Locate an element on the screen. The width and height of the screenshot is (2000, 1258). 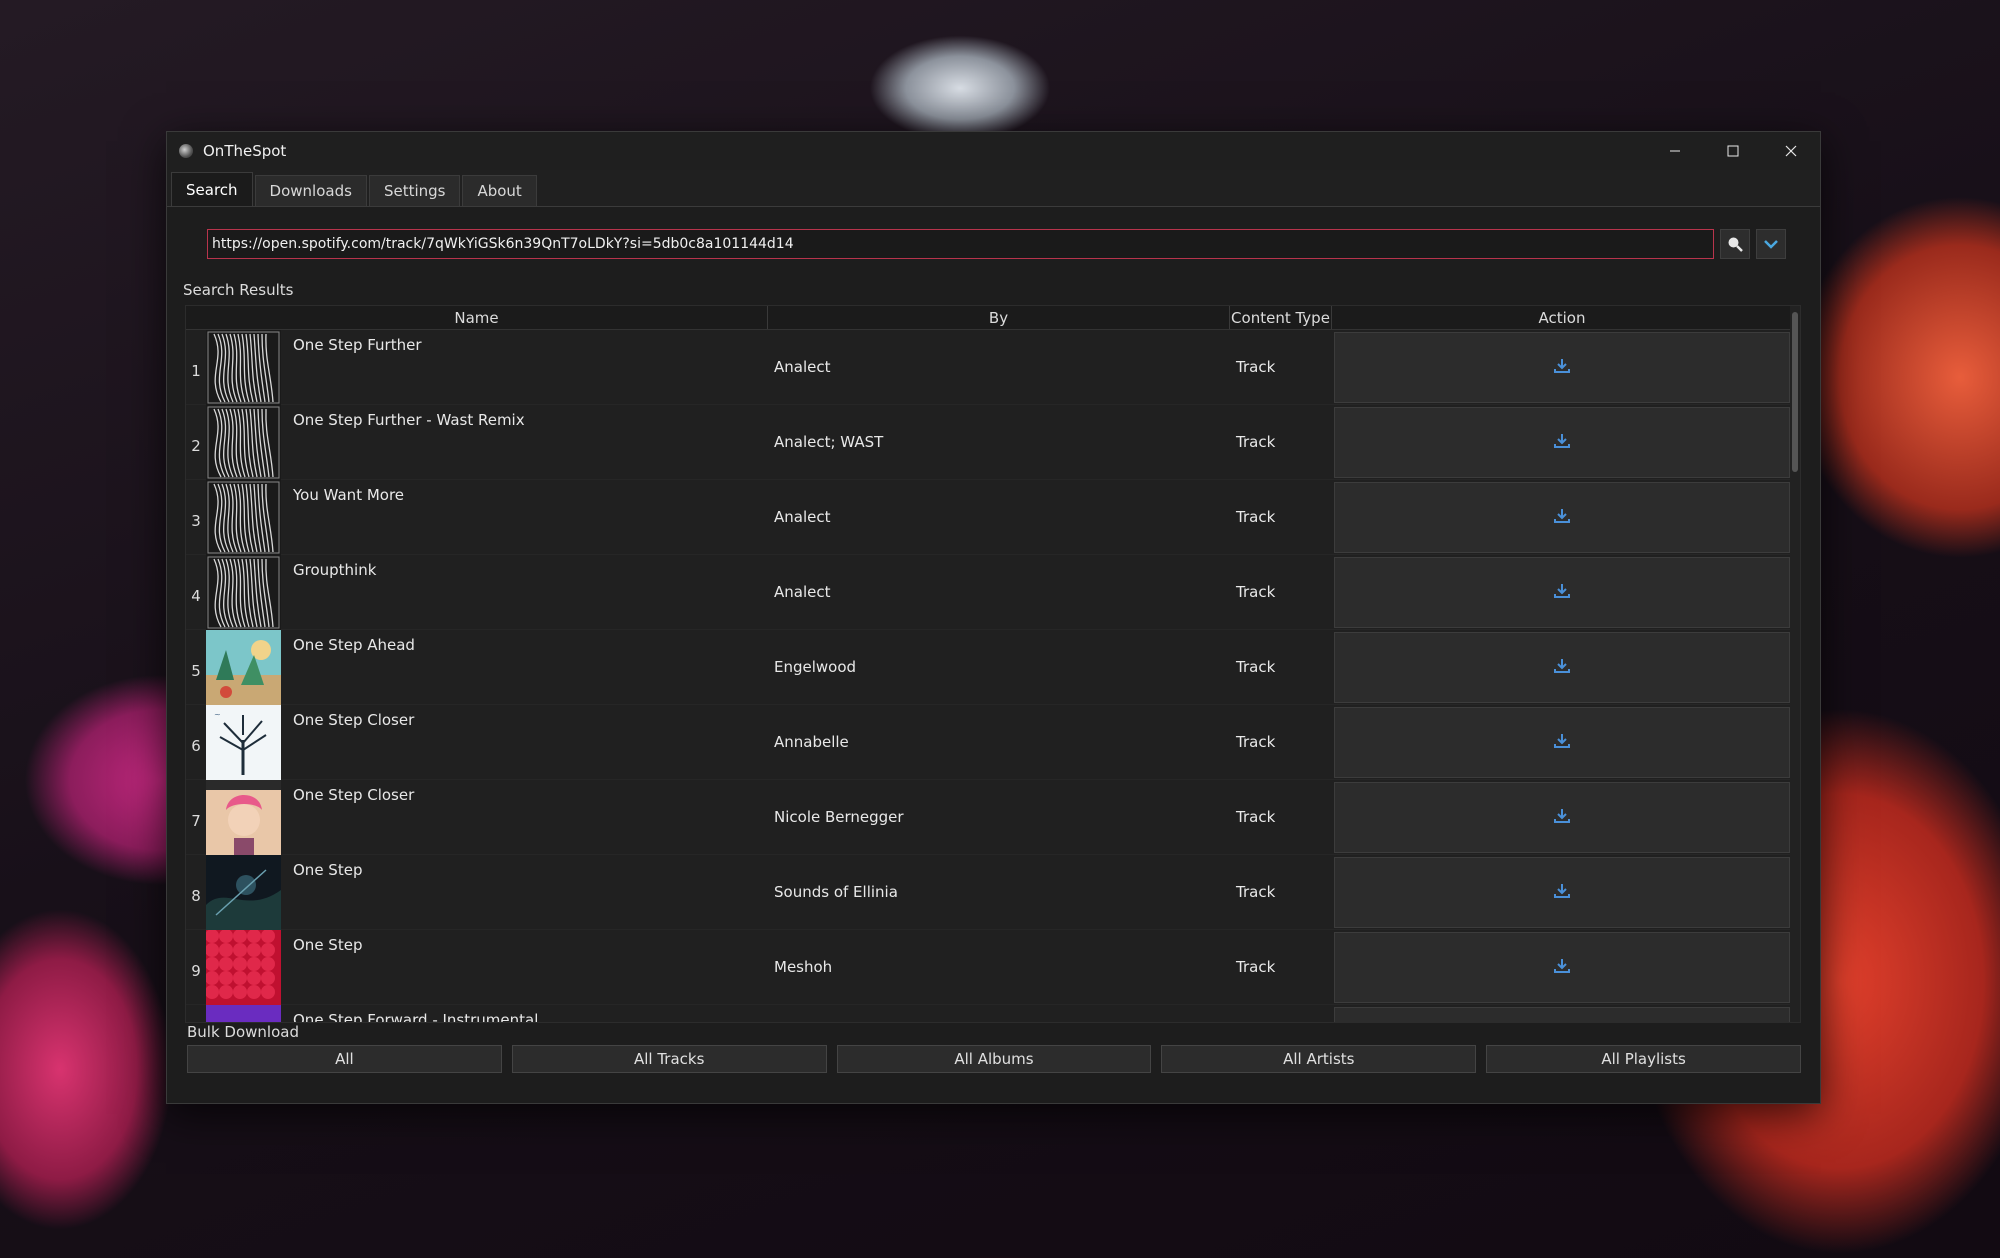
row-index: 5 is located at coordinates (196, 671).